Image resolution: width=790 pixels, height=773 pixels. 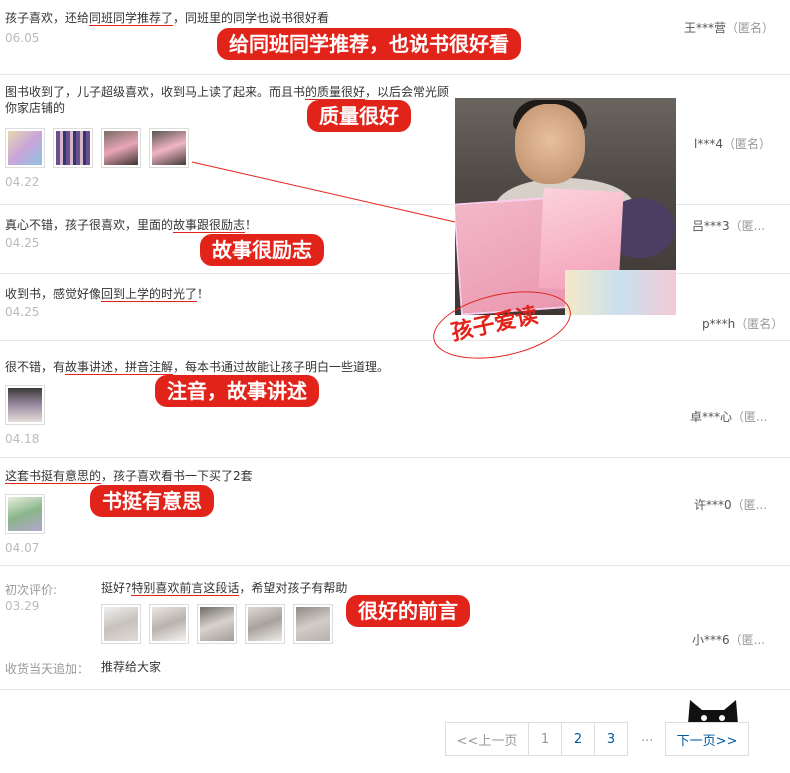 What do you see at coordinates (224, 588) in the screenshot?
I see `review-text: 挺好?特别喜欢前言这段话，希望对孩子有帮助` at bounding box center [224, 588].